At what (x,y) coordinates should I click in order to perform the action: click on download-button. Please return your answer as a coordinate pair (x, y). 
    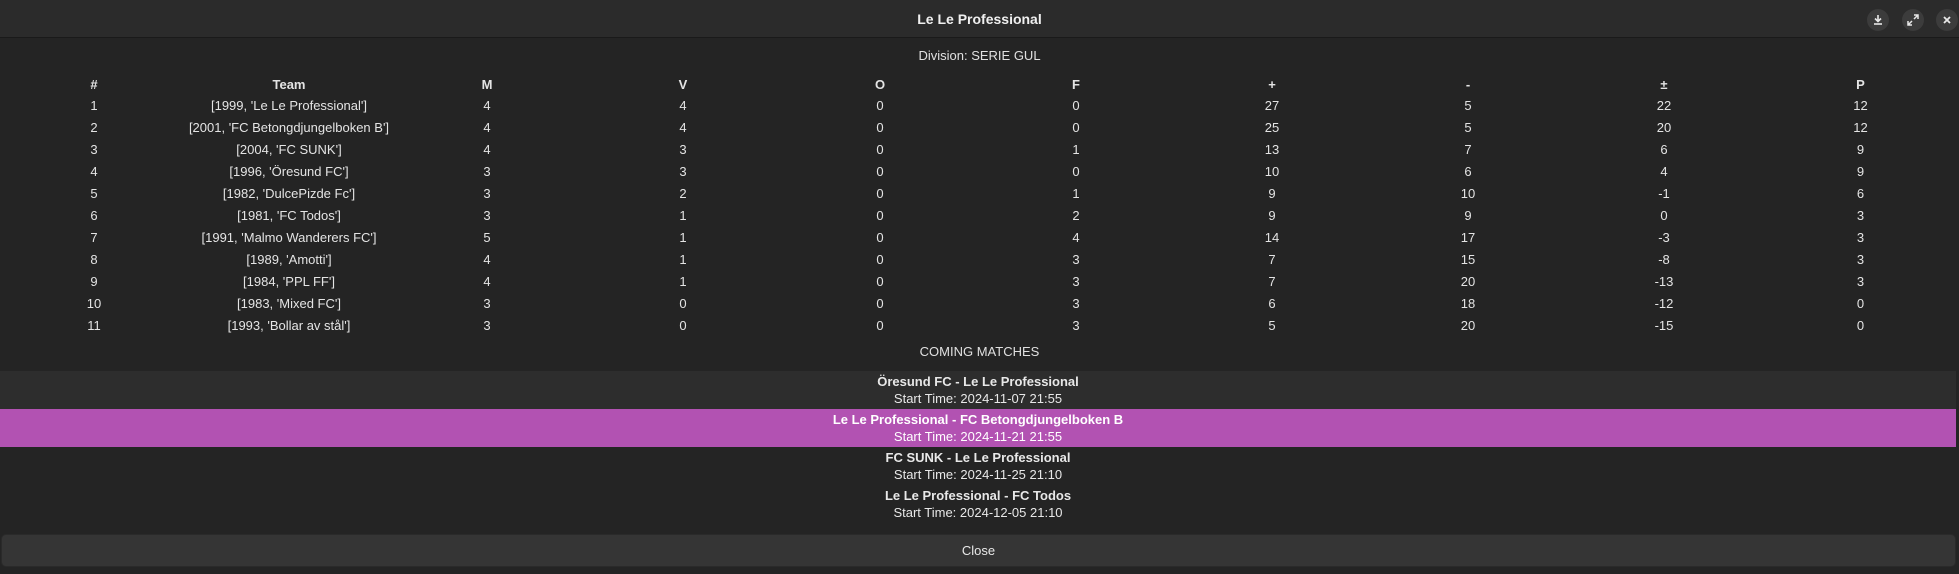
    Looking at the image, I should click on (1878, 20).